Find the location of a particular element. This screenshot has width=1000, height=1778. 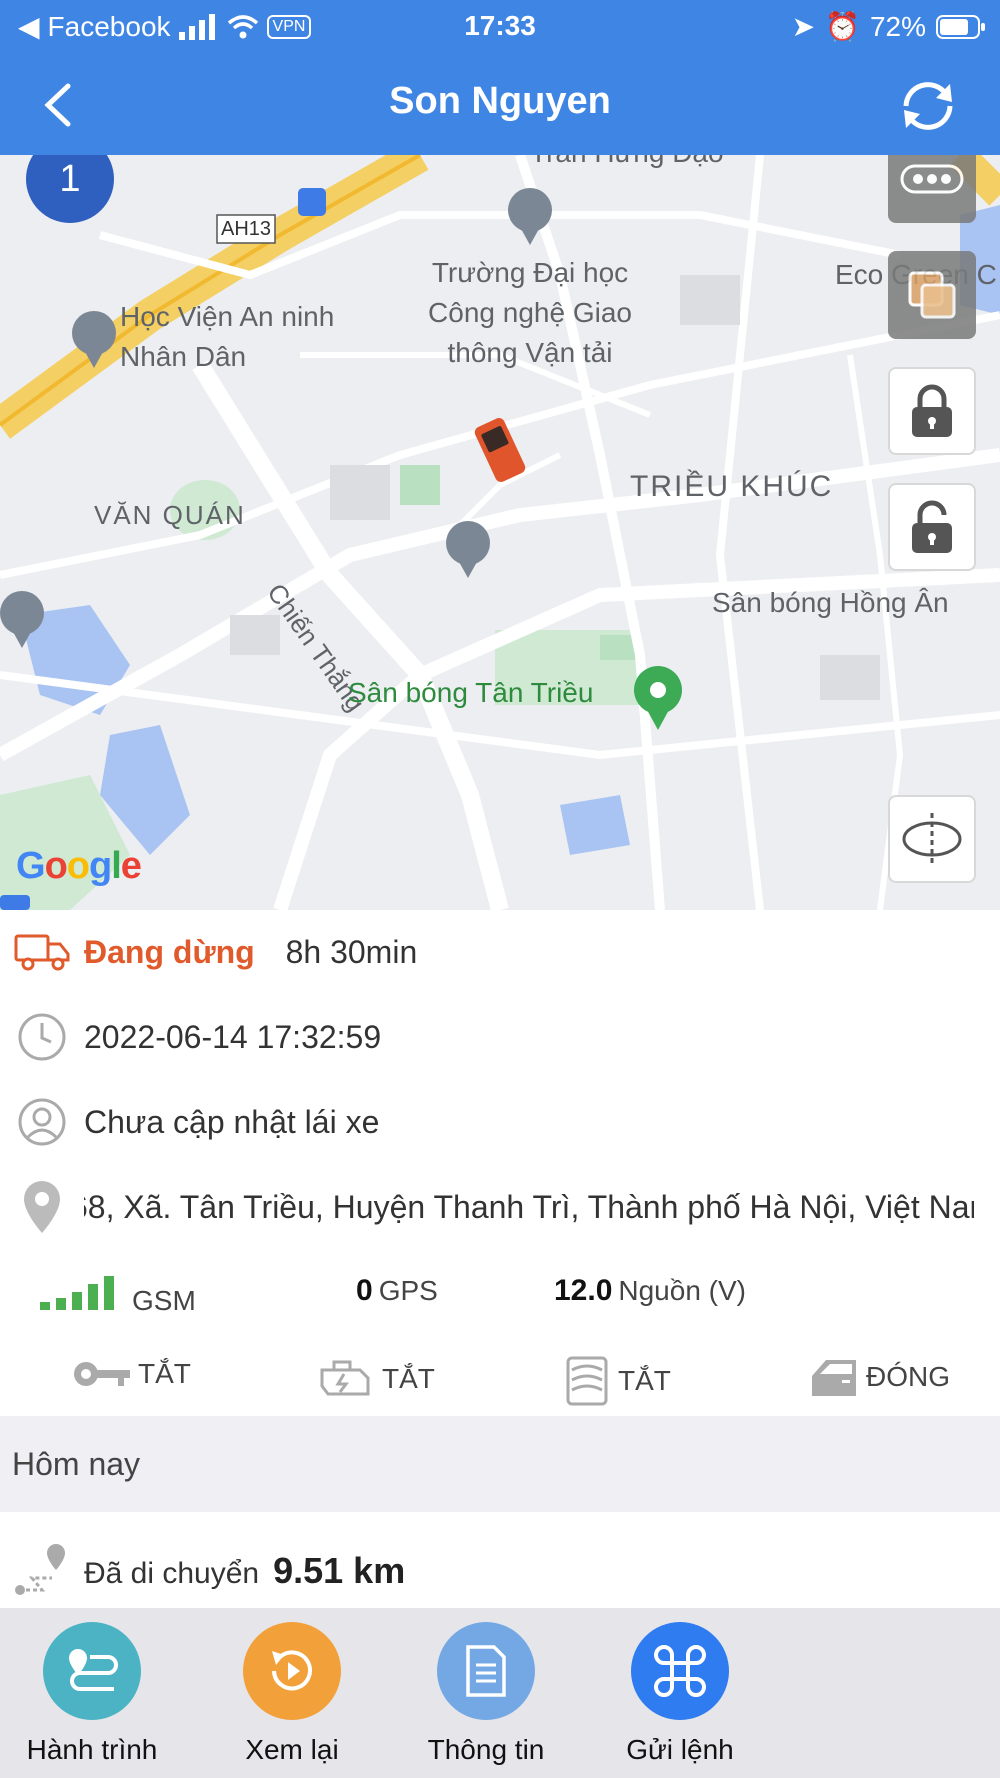

status-row: Đang dừng 8h 30min is located at coordinates (500, 952).